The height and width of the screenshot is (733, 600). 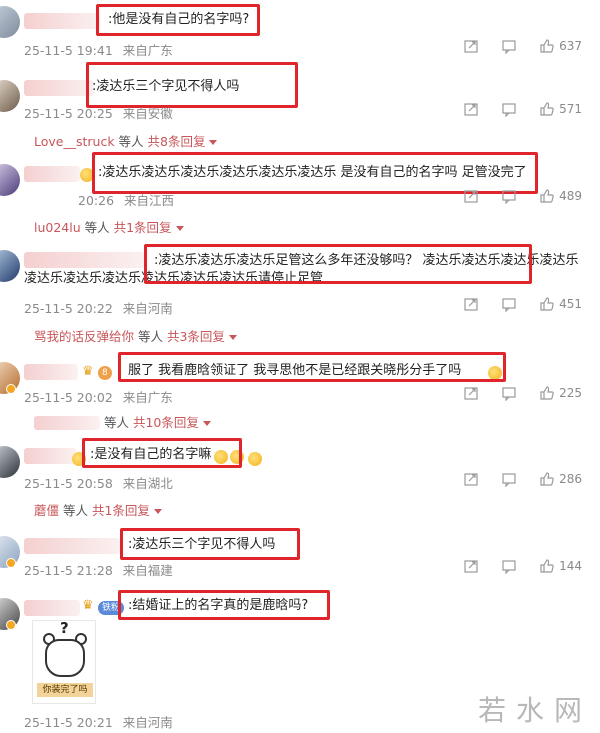 I want to click on comment-location: 来自湖北, so click(x=147, y=483).